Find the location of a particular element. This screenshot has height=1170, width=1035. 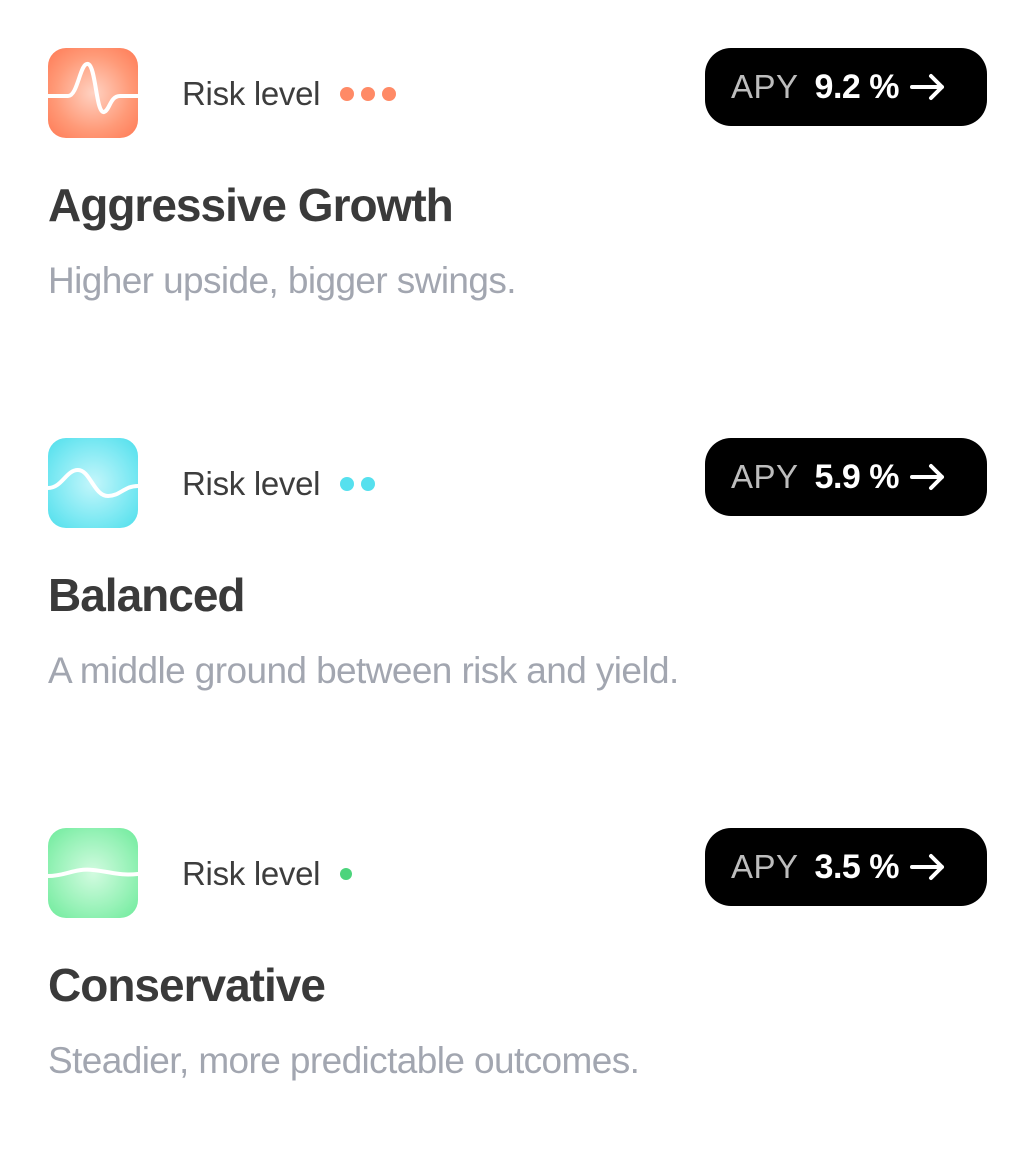

strategy-title: Conservative is located at coordinates (187, 985).